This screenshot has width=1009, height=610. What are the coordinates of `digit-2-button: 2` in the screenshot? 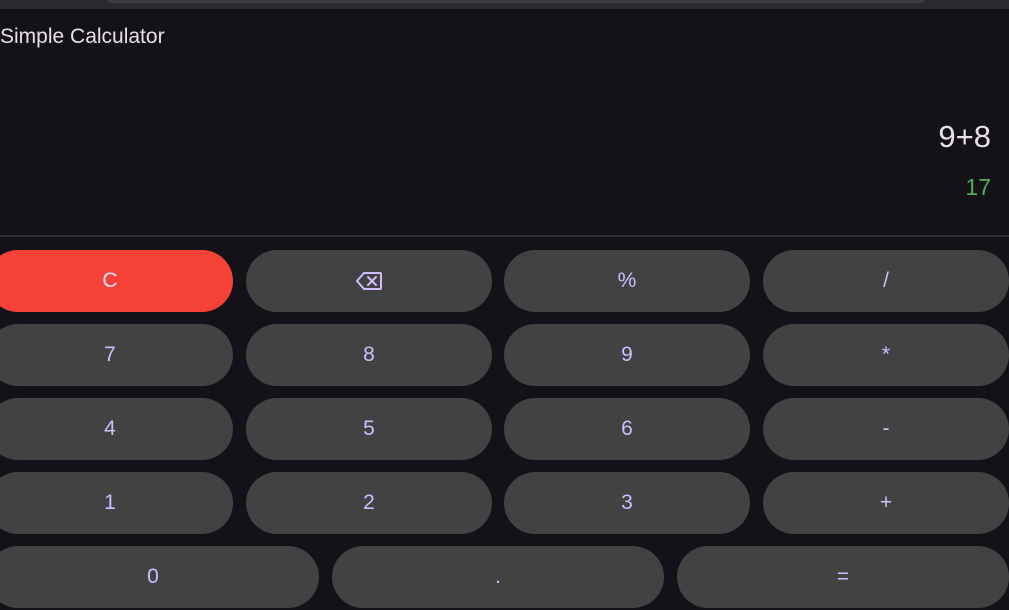 It's located at (369, 503).